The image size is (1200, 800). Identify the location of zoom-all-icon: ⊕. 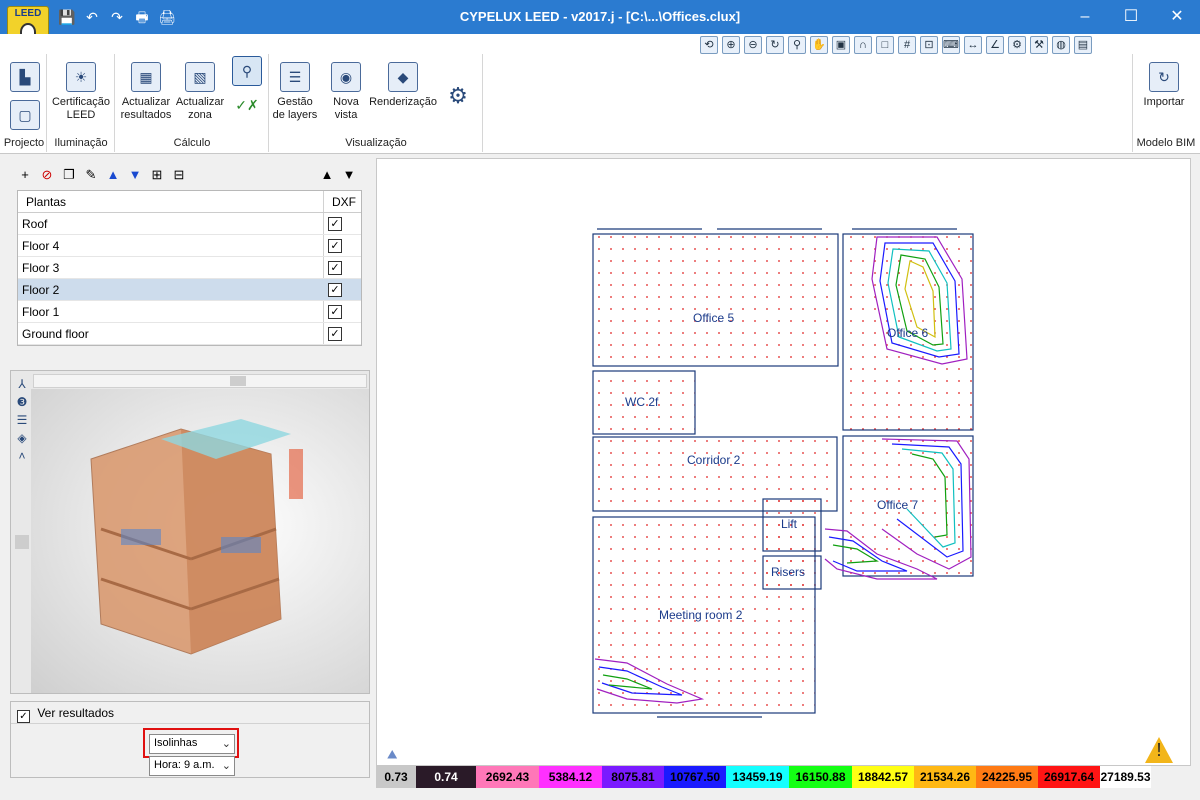
(731, 45).